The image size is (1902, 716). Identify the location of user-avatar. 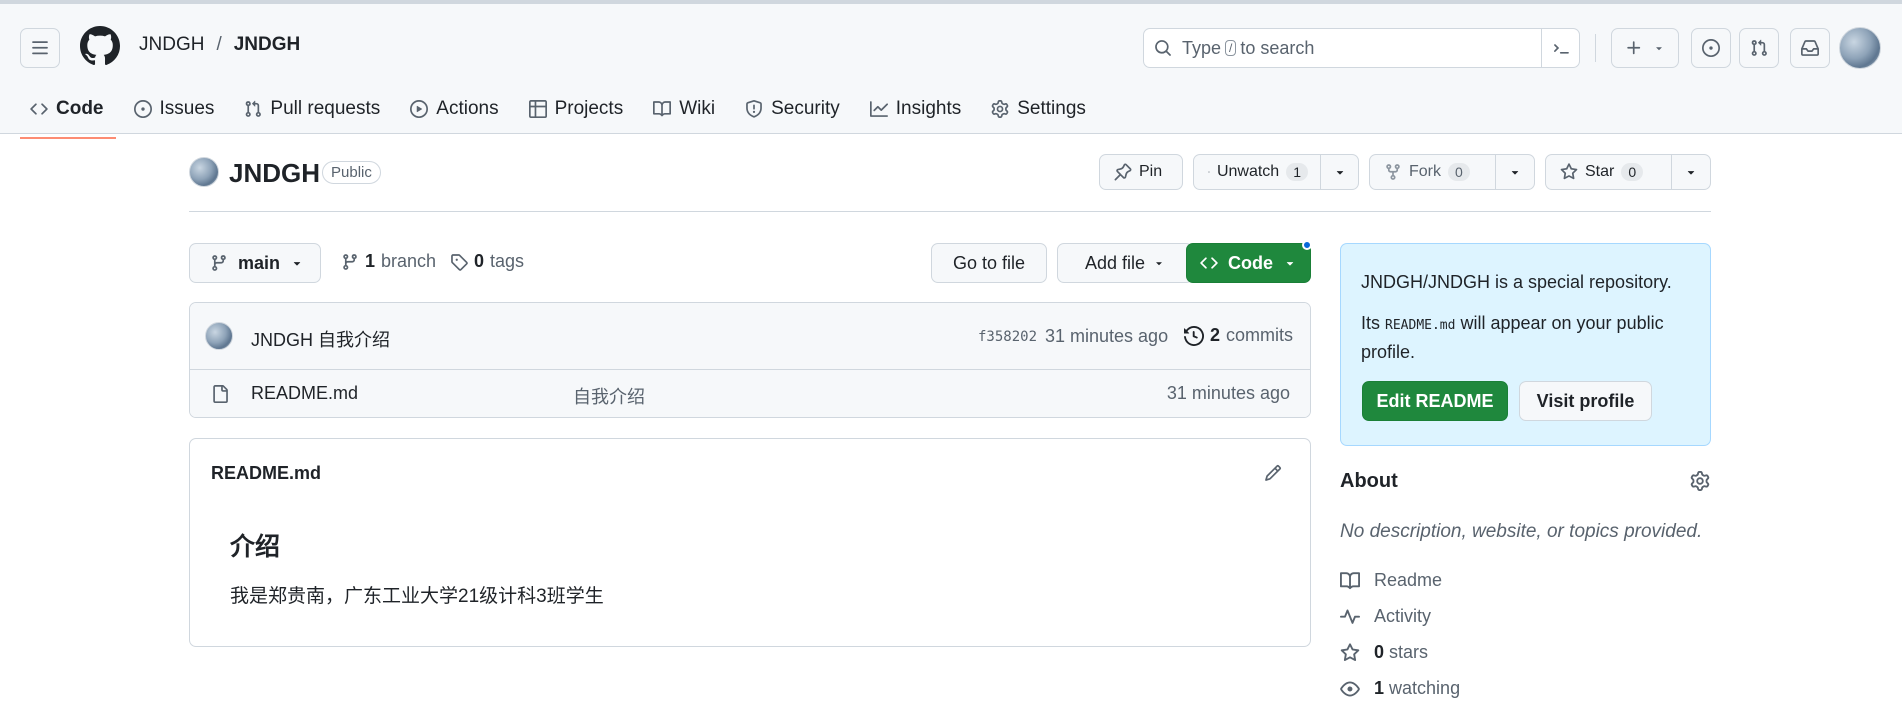
(1860, 48).